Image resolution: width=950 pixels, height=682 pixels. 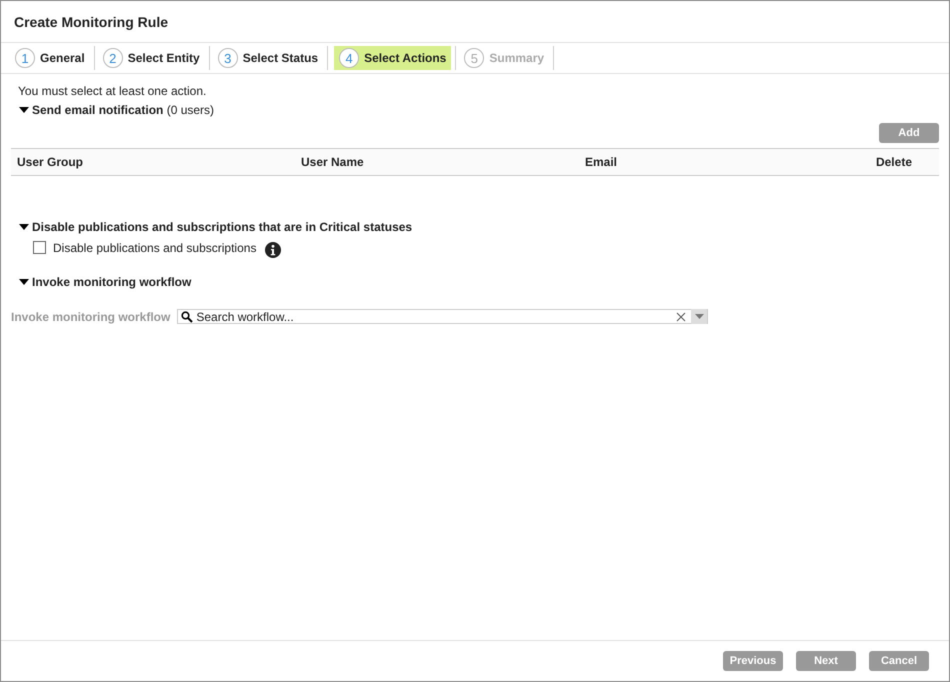 I want to click on window-title: Create Monitoring Rule, so click(x=475, y=22).